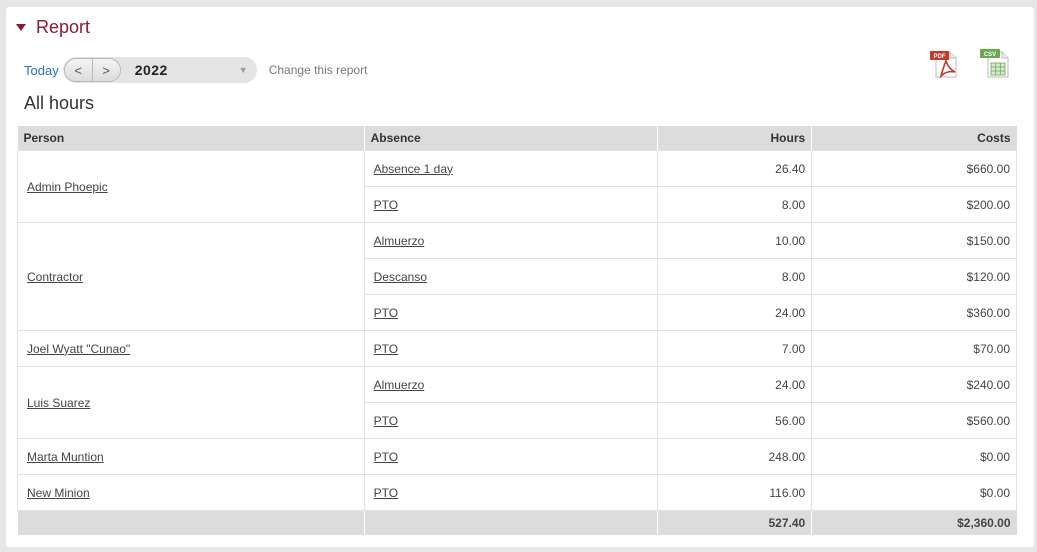  Describe the element at coordinates (734, 138) in the screenshot. I see `hours-column-header: Hours` at that location.